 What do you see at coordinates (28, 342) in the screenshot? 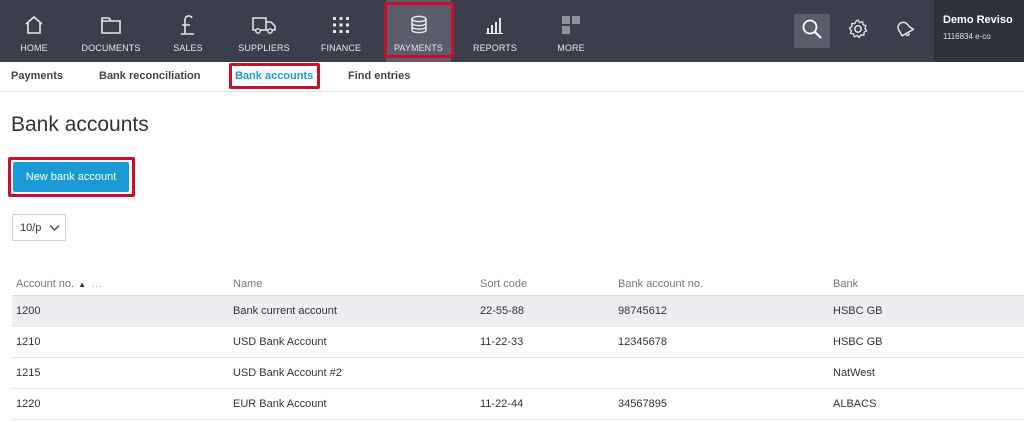
I see `cell-account-no: 1210` at bounding box center [28, 342].